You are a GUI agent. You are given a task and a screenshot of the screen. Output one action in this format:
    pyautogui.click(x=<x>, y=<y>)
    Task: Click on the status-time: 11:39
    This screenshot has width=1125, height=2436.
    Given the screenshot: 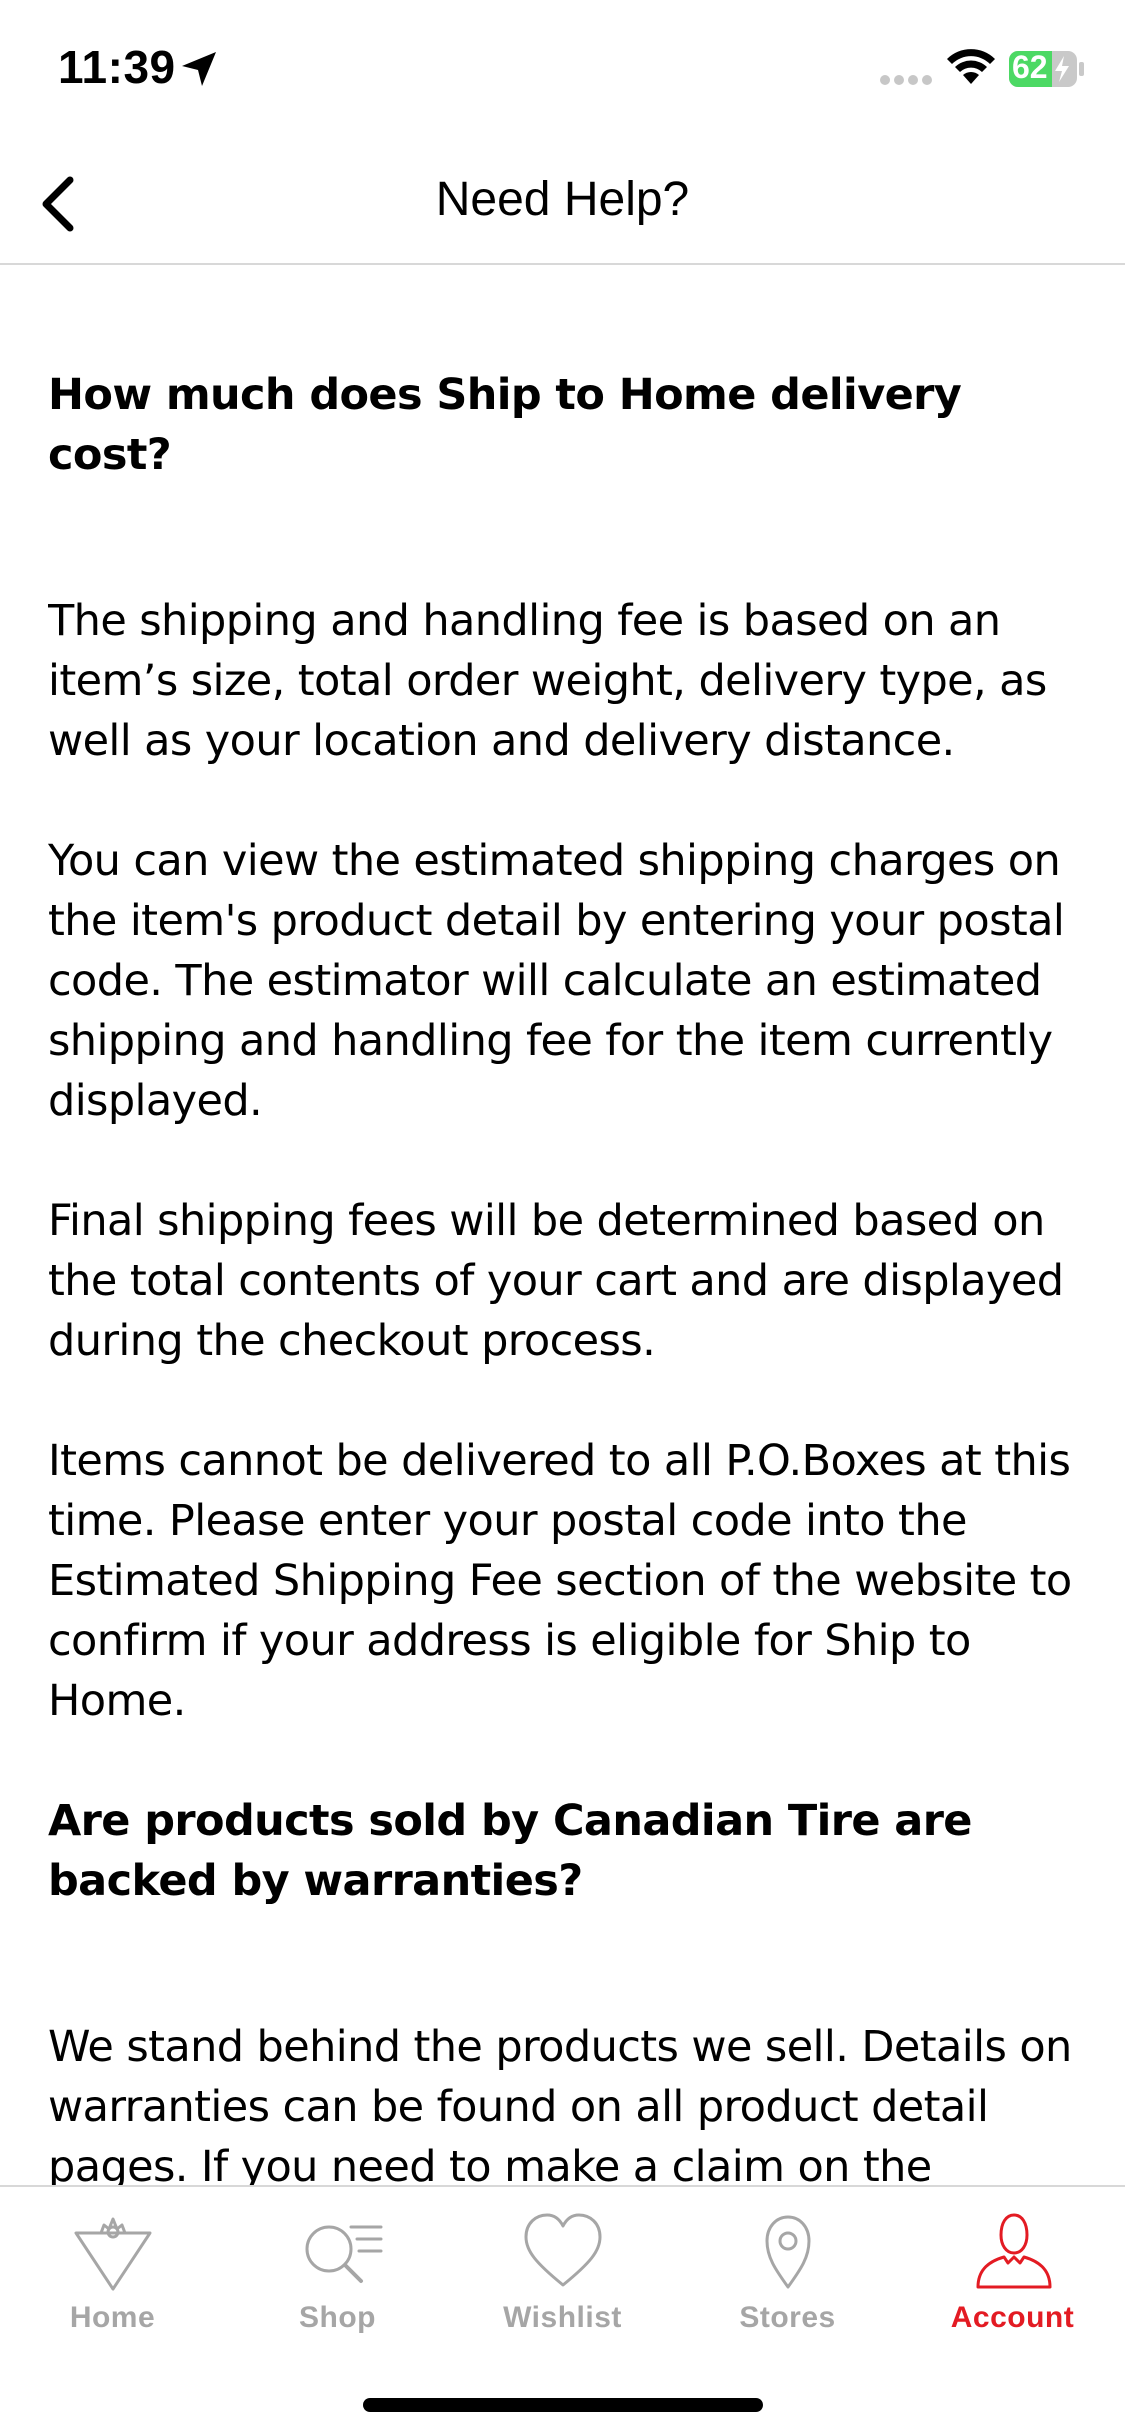 What is the action you would take?
    pyautogui.click(x=117, y=67)
    